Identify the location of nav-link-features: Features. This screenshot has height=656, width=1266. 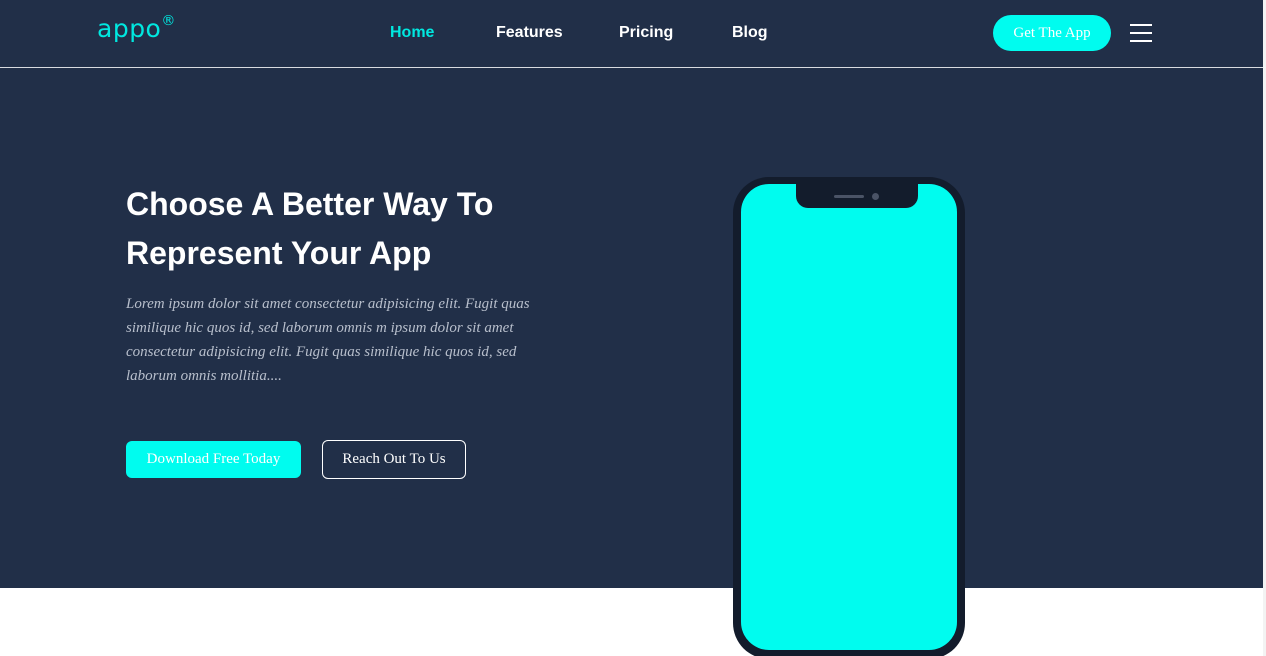
(529, 33).